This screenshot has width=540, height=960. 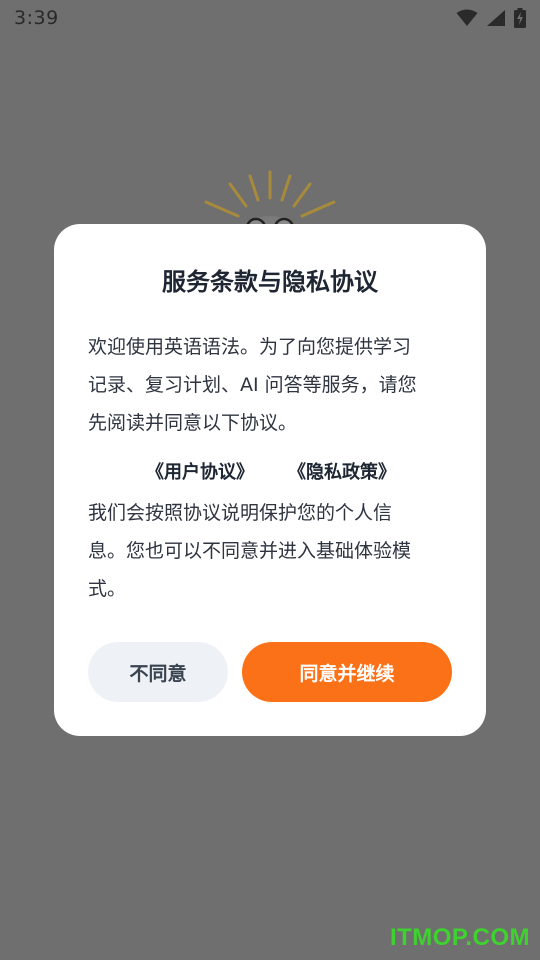 I want to click on detail-line: 式。, so click(x=107, y=589).